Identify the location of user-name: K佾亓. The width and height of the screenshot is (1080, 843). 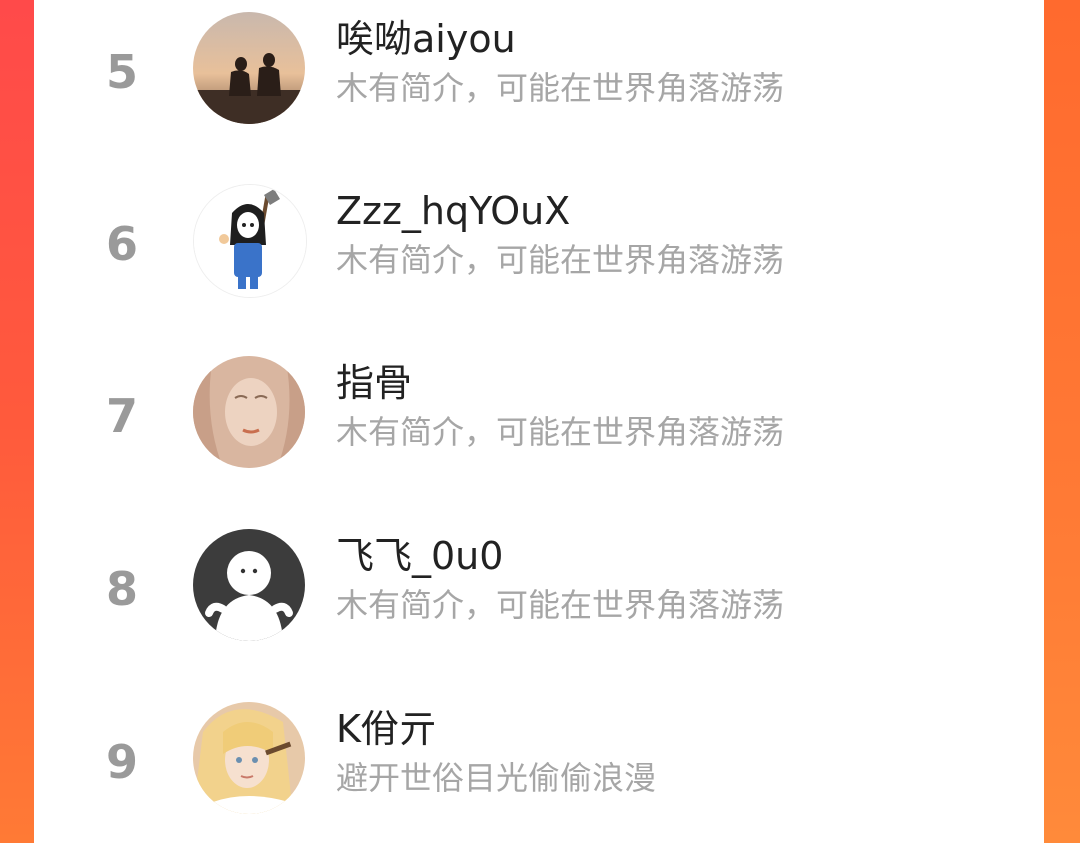
(386, 729).